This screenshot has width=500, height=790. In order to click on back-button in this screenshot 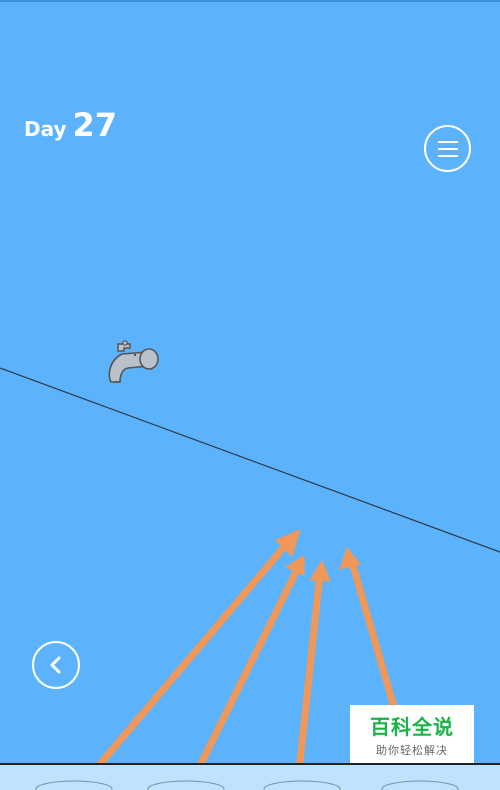, I will do `click(56, 665)`.